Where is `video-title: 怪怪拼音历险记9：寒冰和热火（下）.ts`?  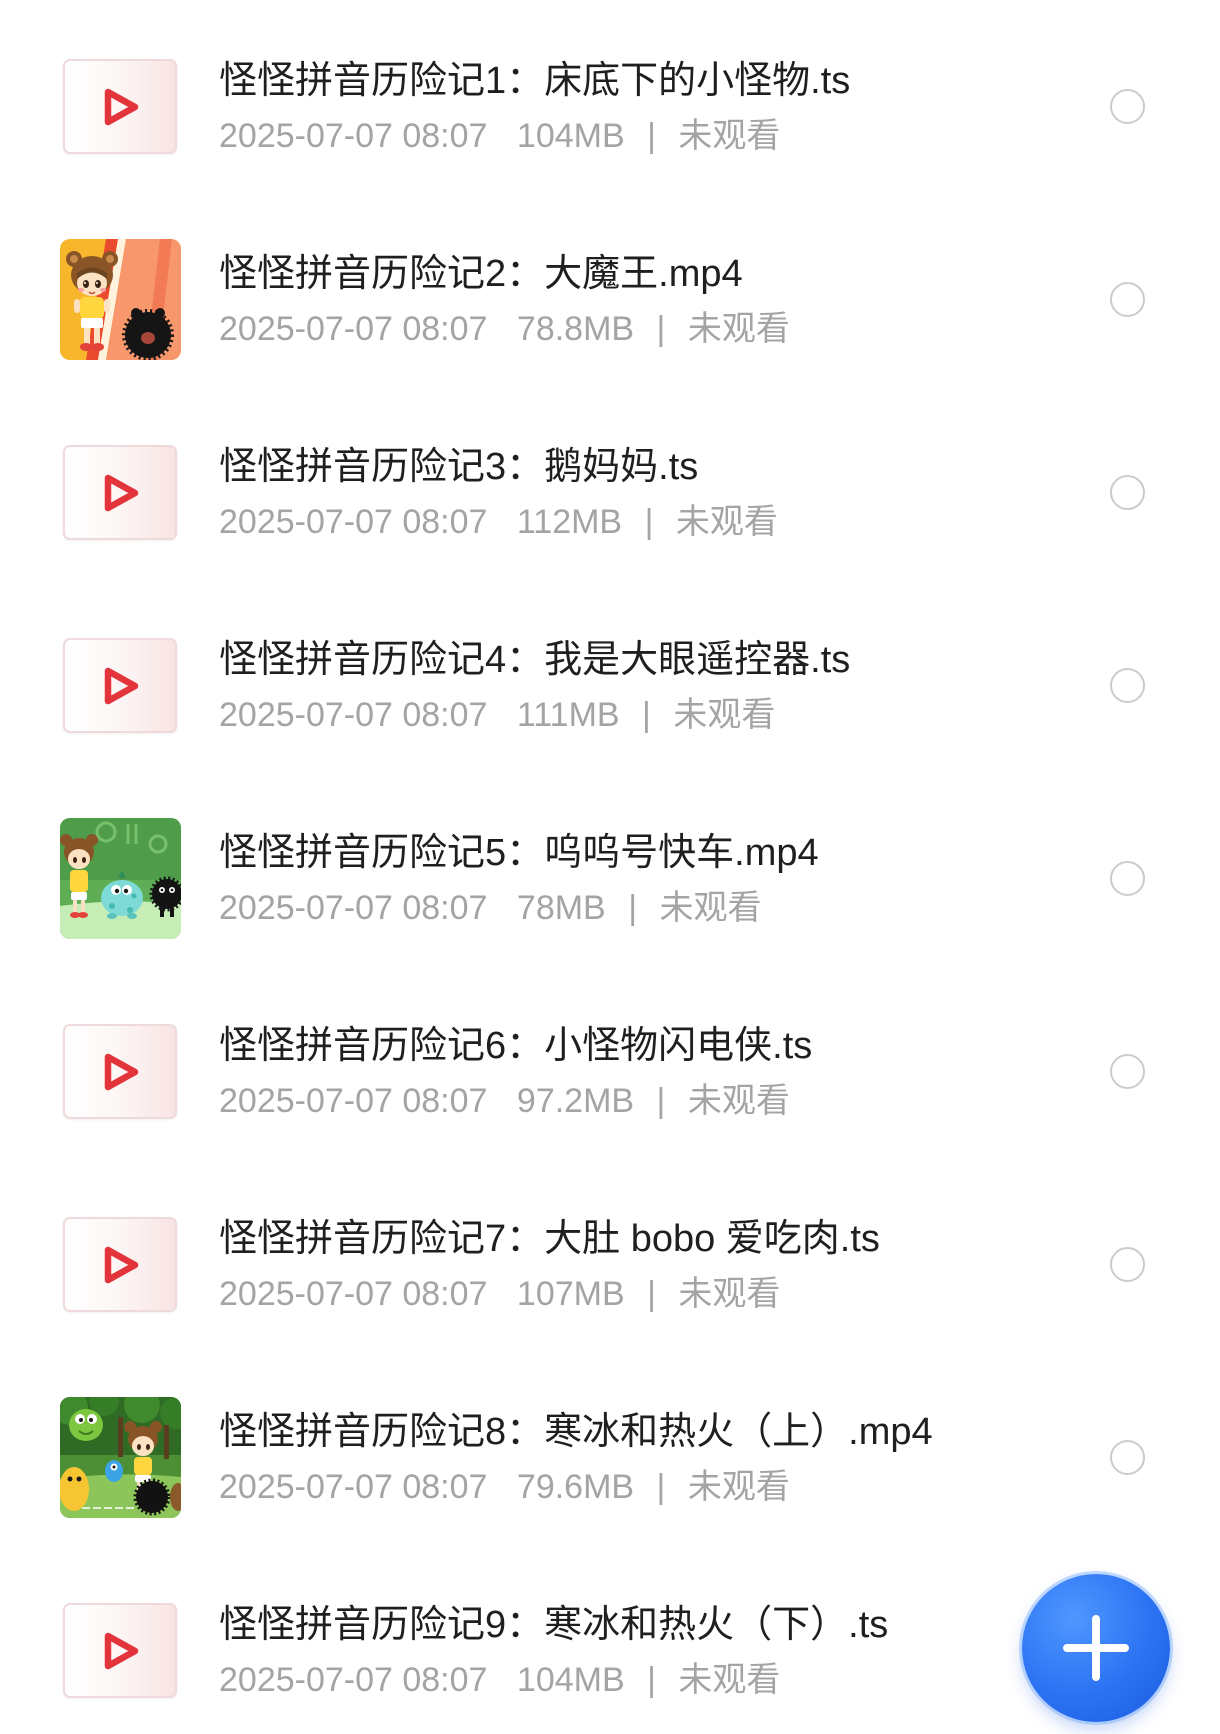
video-title: 怪怪拼音历险记9：寒冰和热火（下）.ts is located at coordinates (554, 1625).